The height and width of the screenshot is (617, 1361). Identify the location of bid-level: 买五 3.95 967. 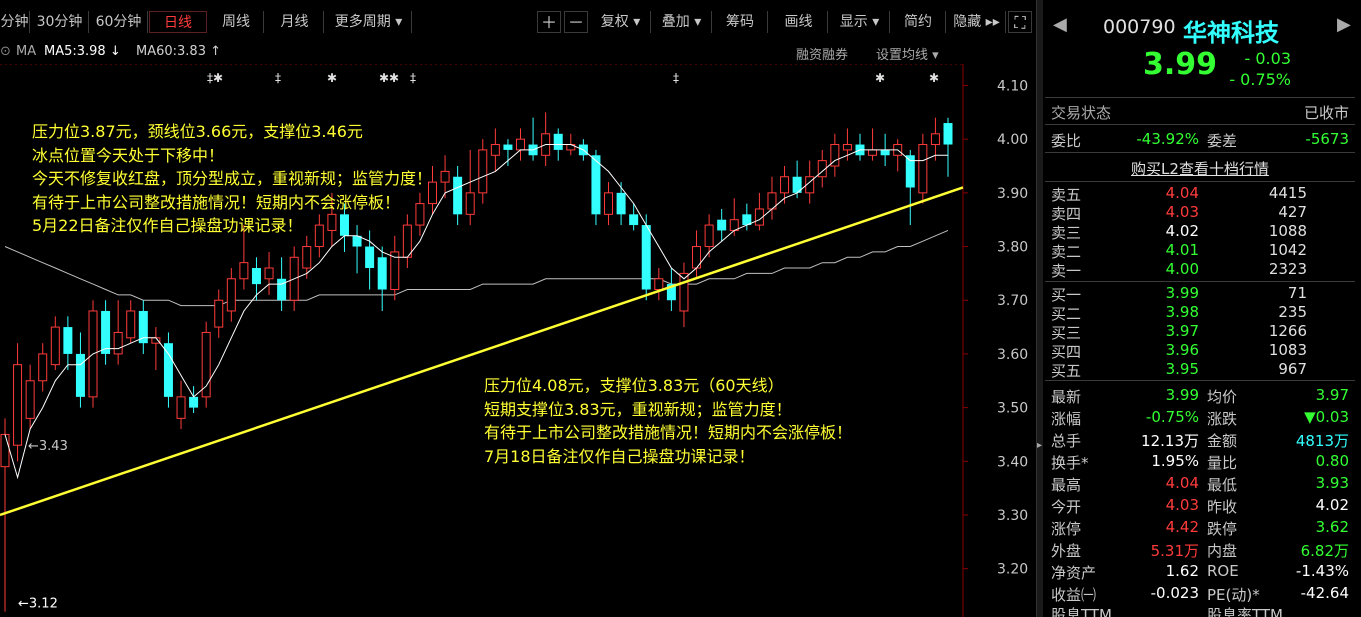
(1200, 370).